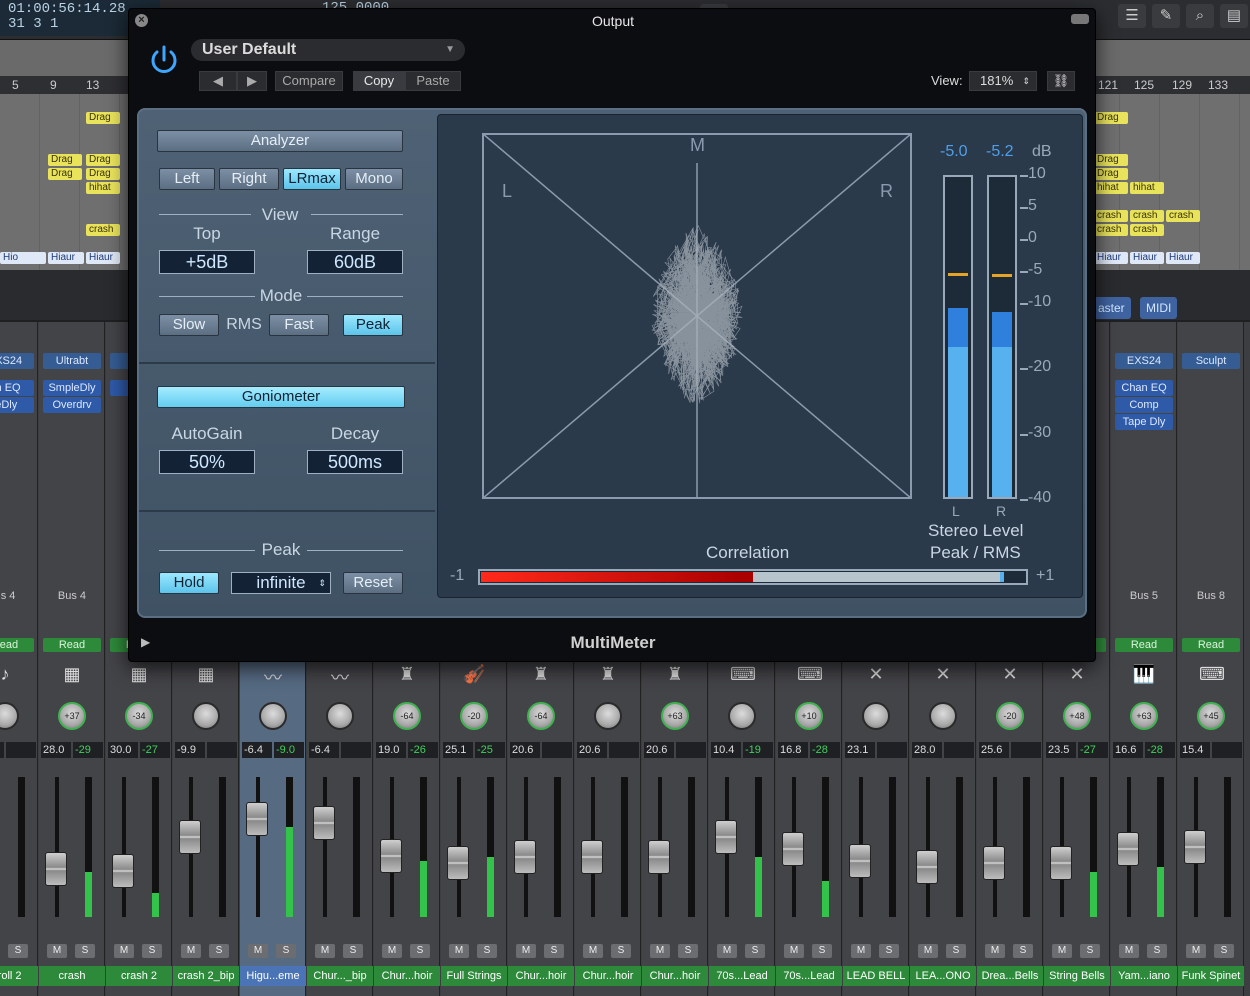  I want to click on insert-slot: an EQ, so click(17, 388).